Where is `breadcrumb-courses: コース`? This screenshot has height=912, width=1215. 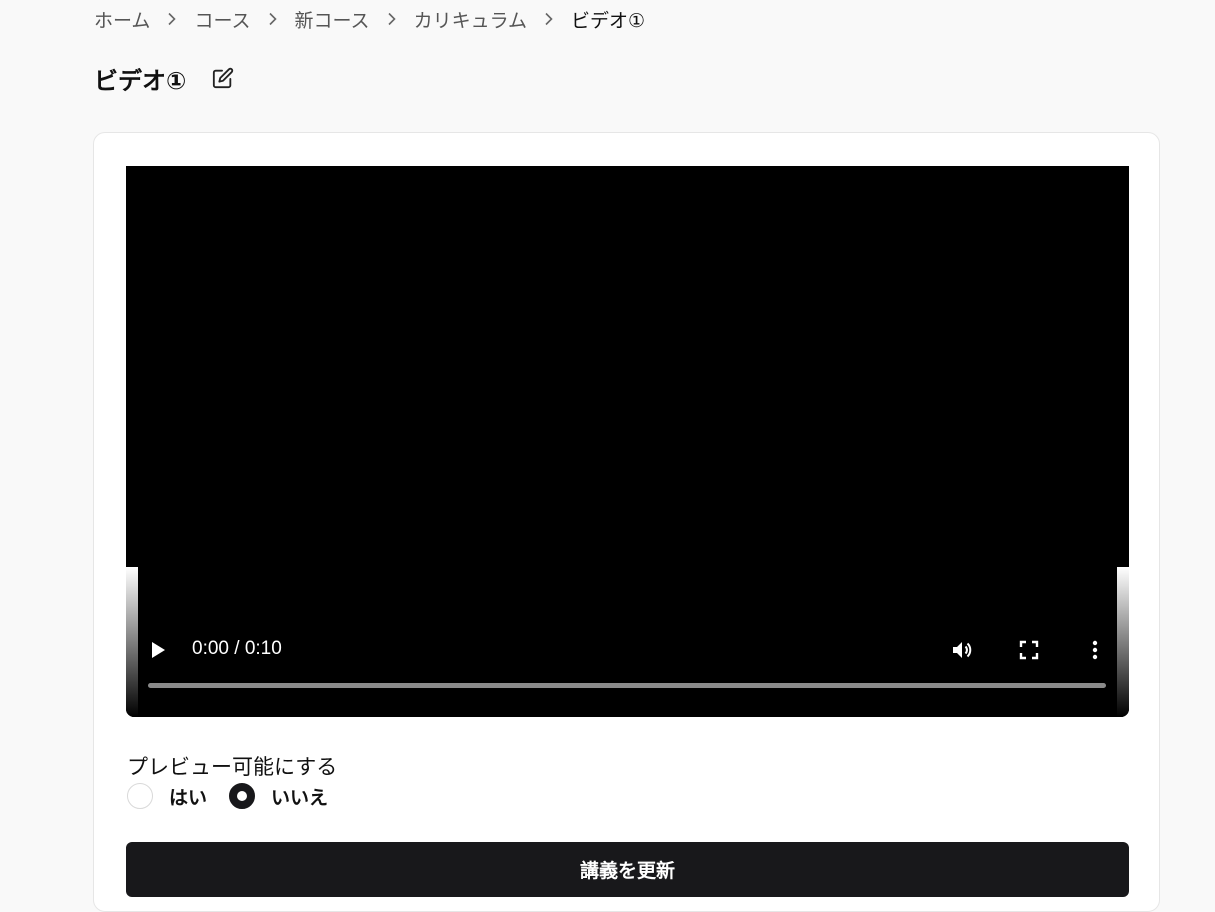 breadcrumb-courses: コース is located at coordinates (222, 19).